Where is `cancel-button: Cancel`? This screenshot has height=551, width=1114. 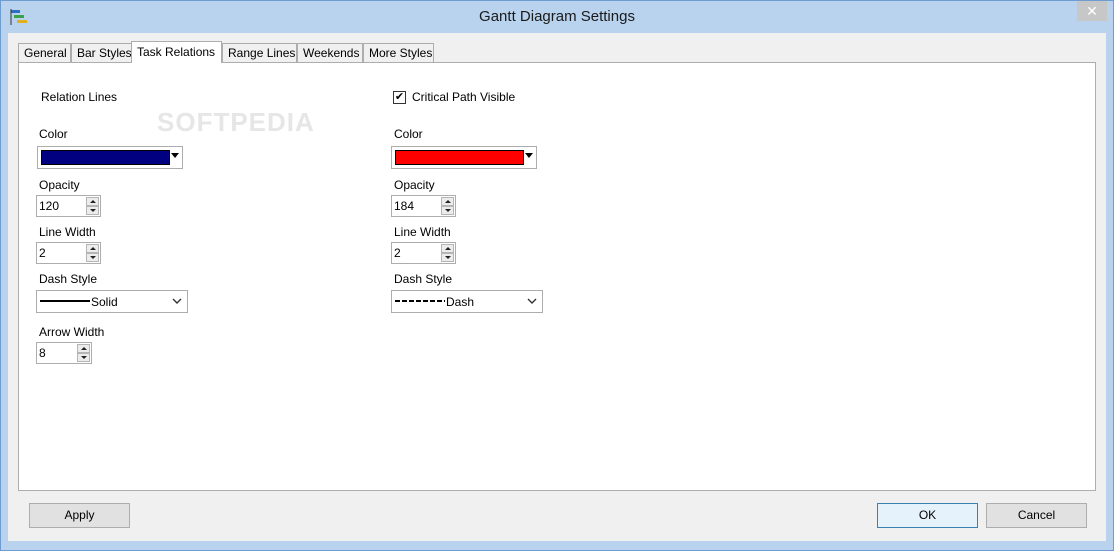
cancel-button: Cancel is located at coordinates (1036, 515).